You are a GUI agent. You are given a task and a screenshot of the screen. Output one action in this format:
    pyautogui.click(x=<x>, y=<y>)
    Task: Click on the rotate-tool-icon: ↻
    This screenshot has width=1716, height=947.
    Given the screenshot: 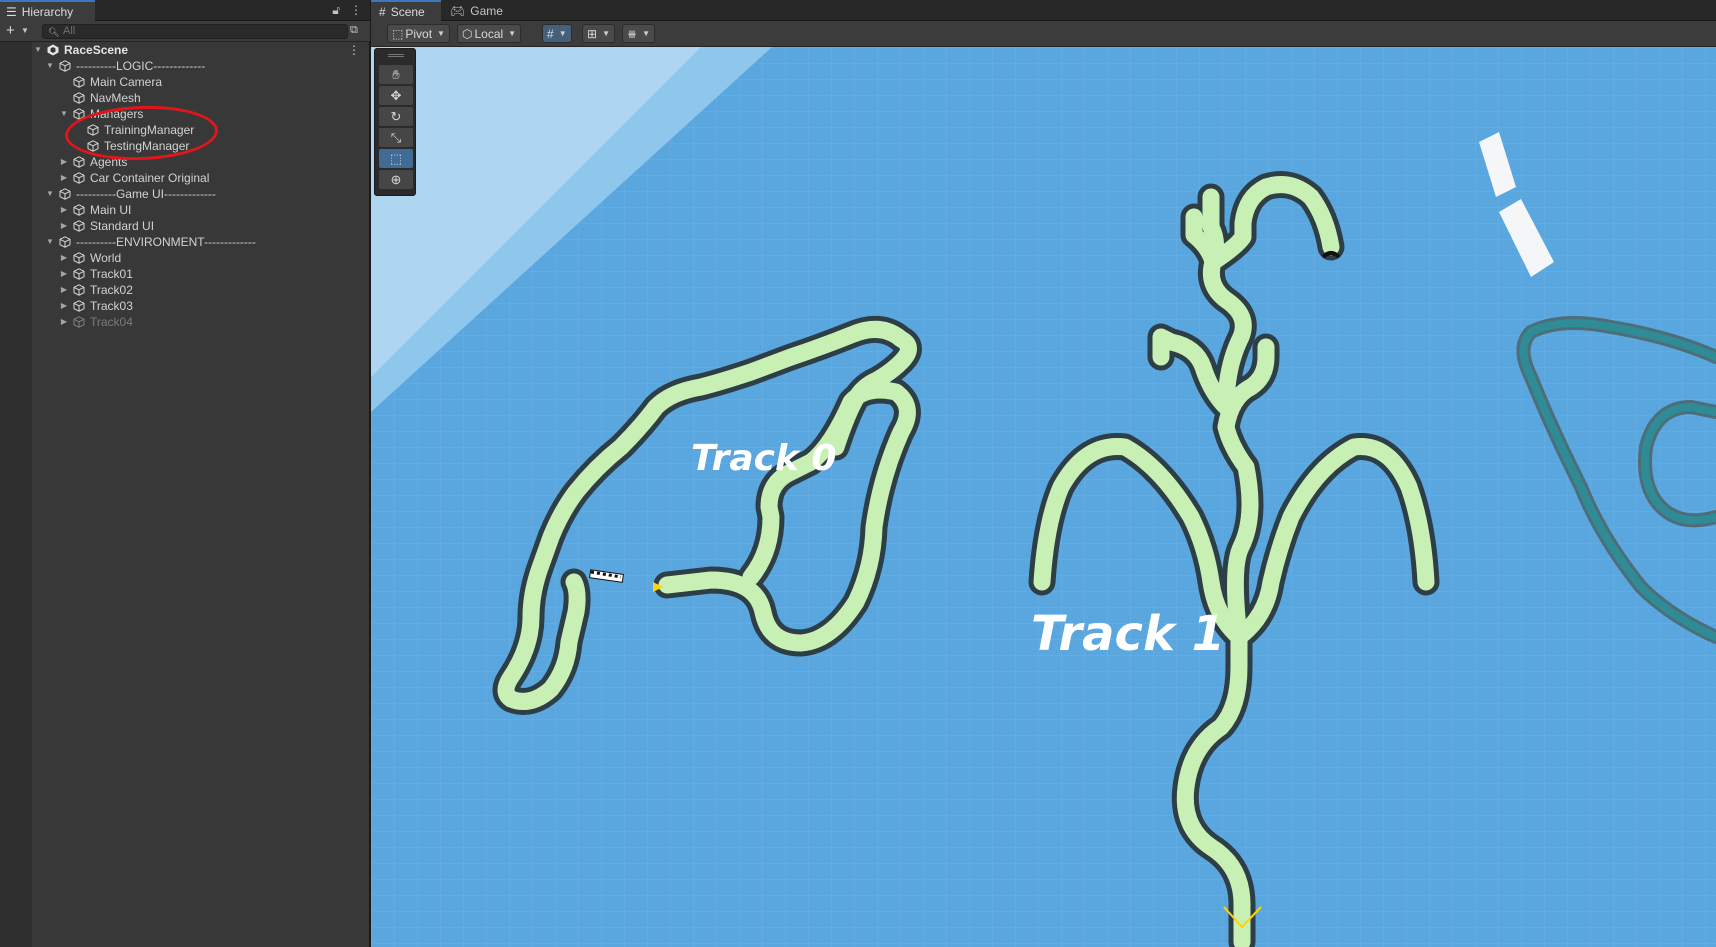 What is the action you would take?
    pyautogui.click(x=396, y=116)
    